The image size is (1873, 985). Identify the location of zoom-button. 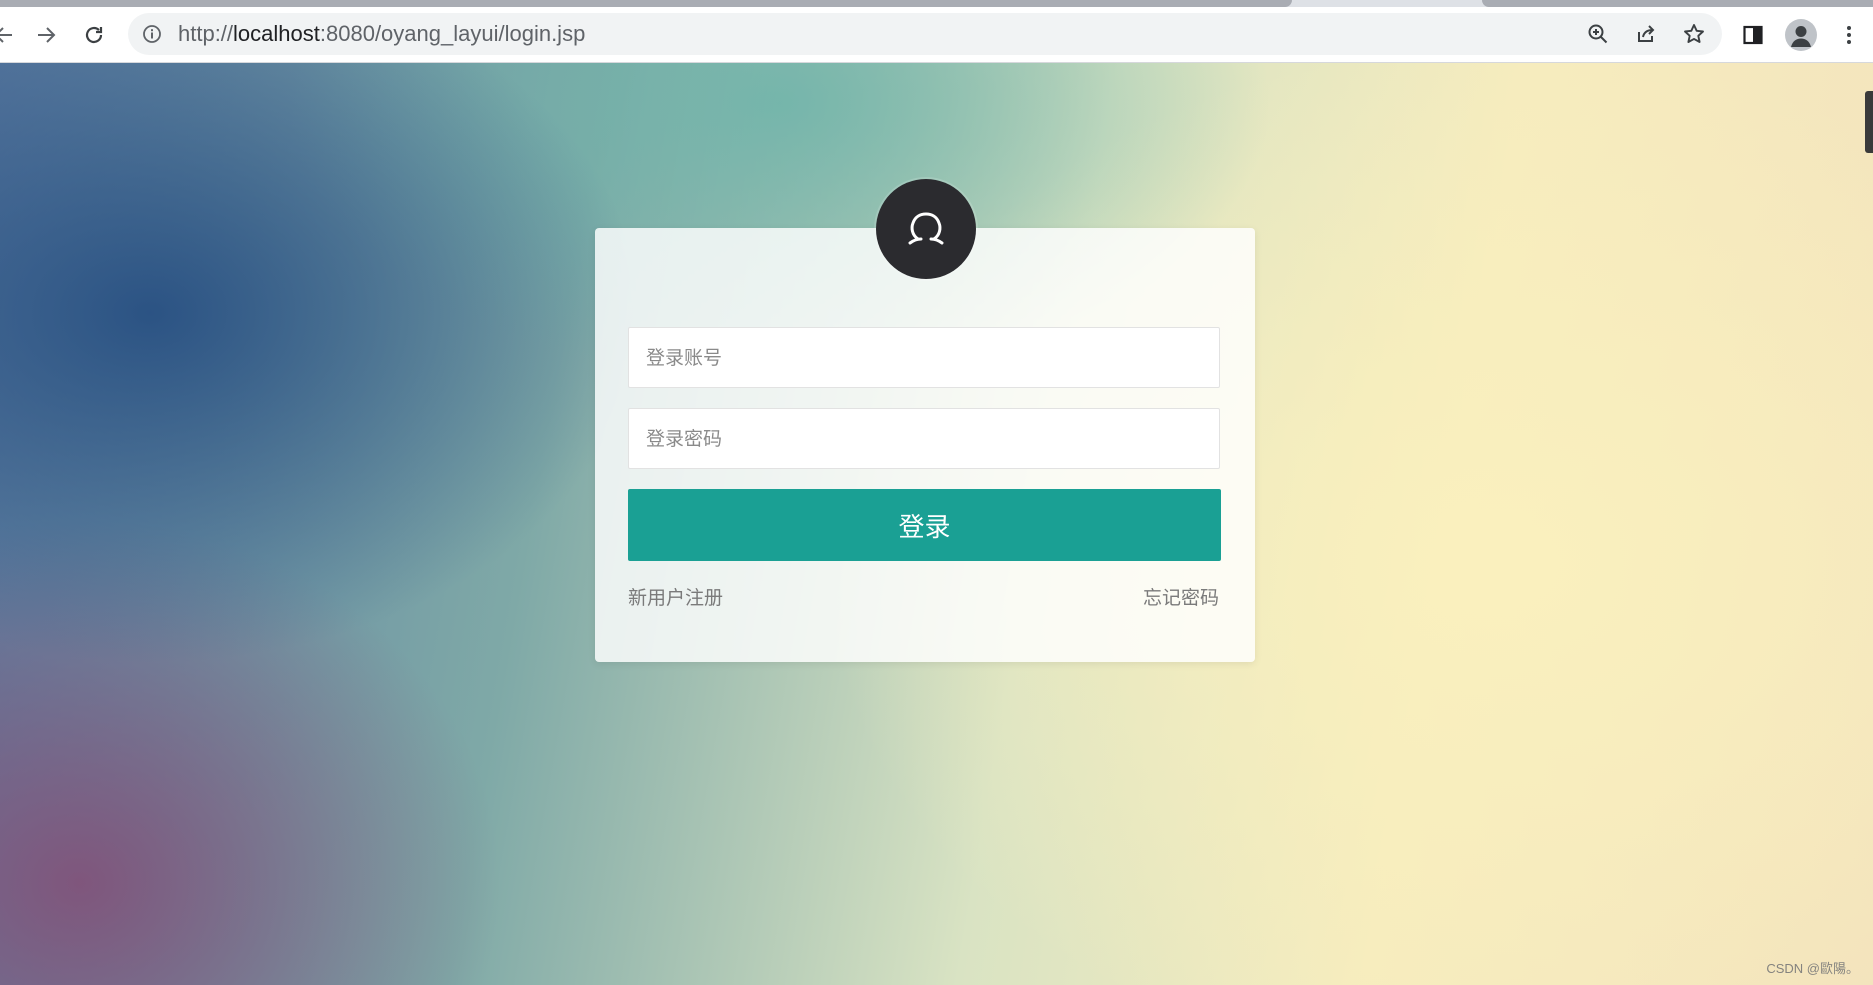
(1598, 34).